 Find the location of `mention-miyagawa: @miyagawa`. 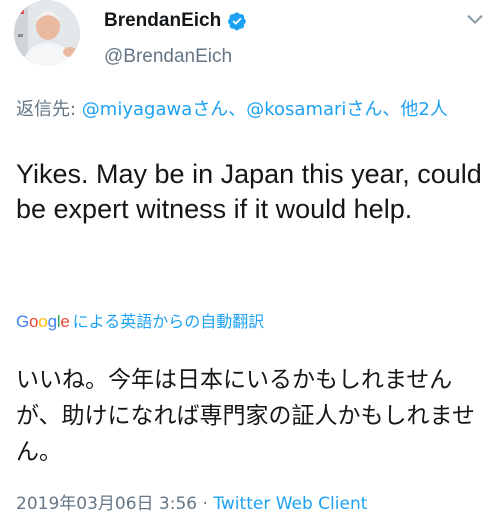

mention-miyagawa: @miyagawa is located at coordinates (137, 109).